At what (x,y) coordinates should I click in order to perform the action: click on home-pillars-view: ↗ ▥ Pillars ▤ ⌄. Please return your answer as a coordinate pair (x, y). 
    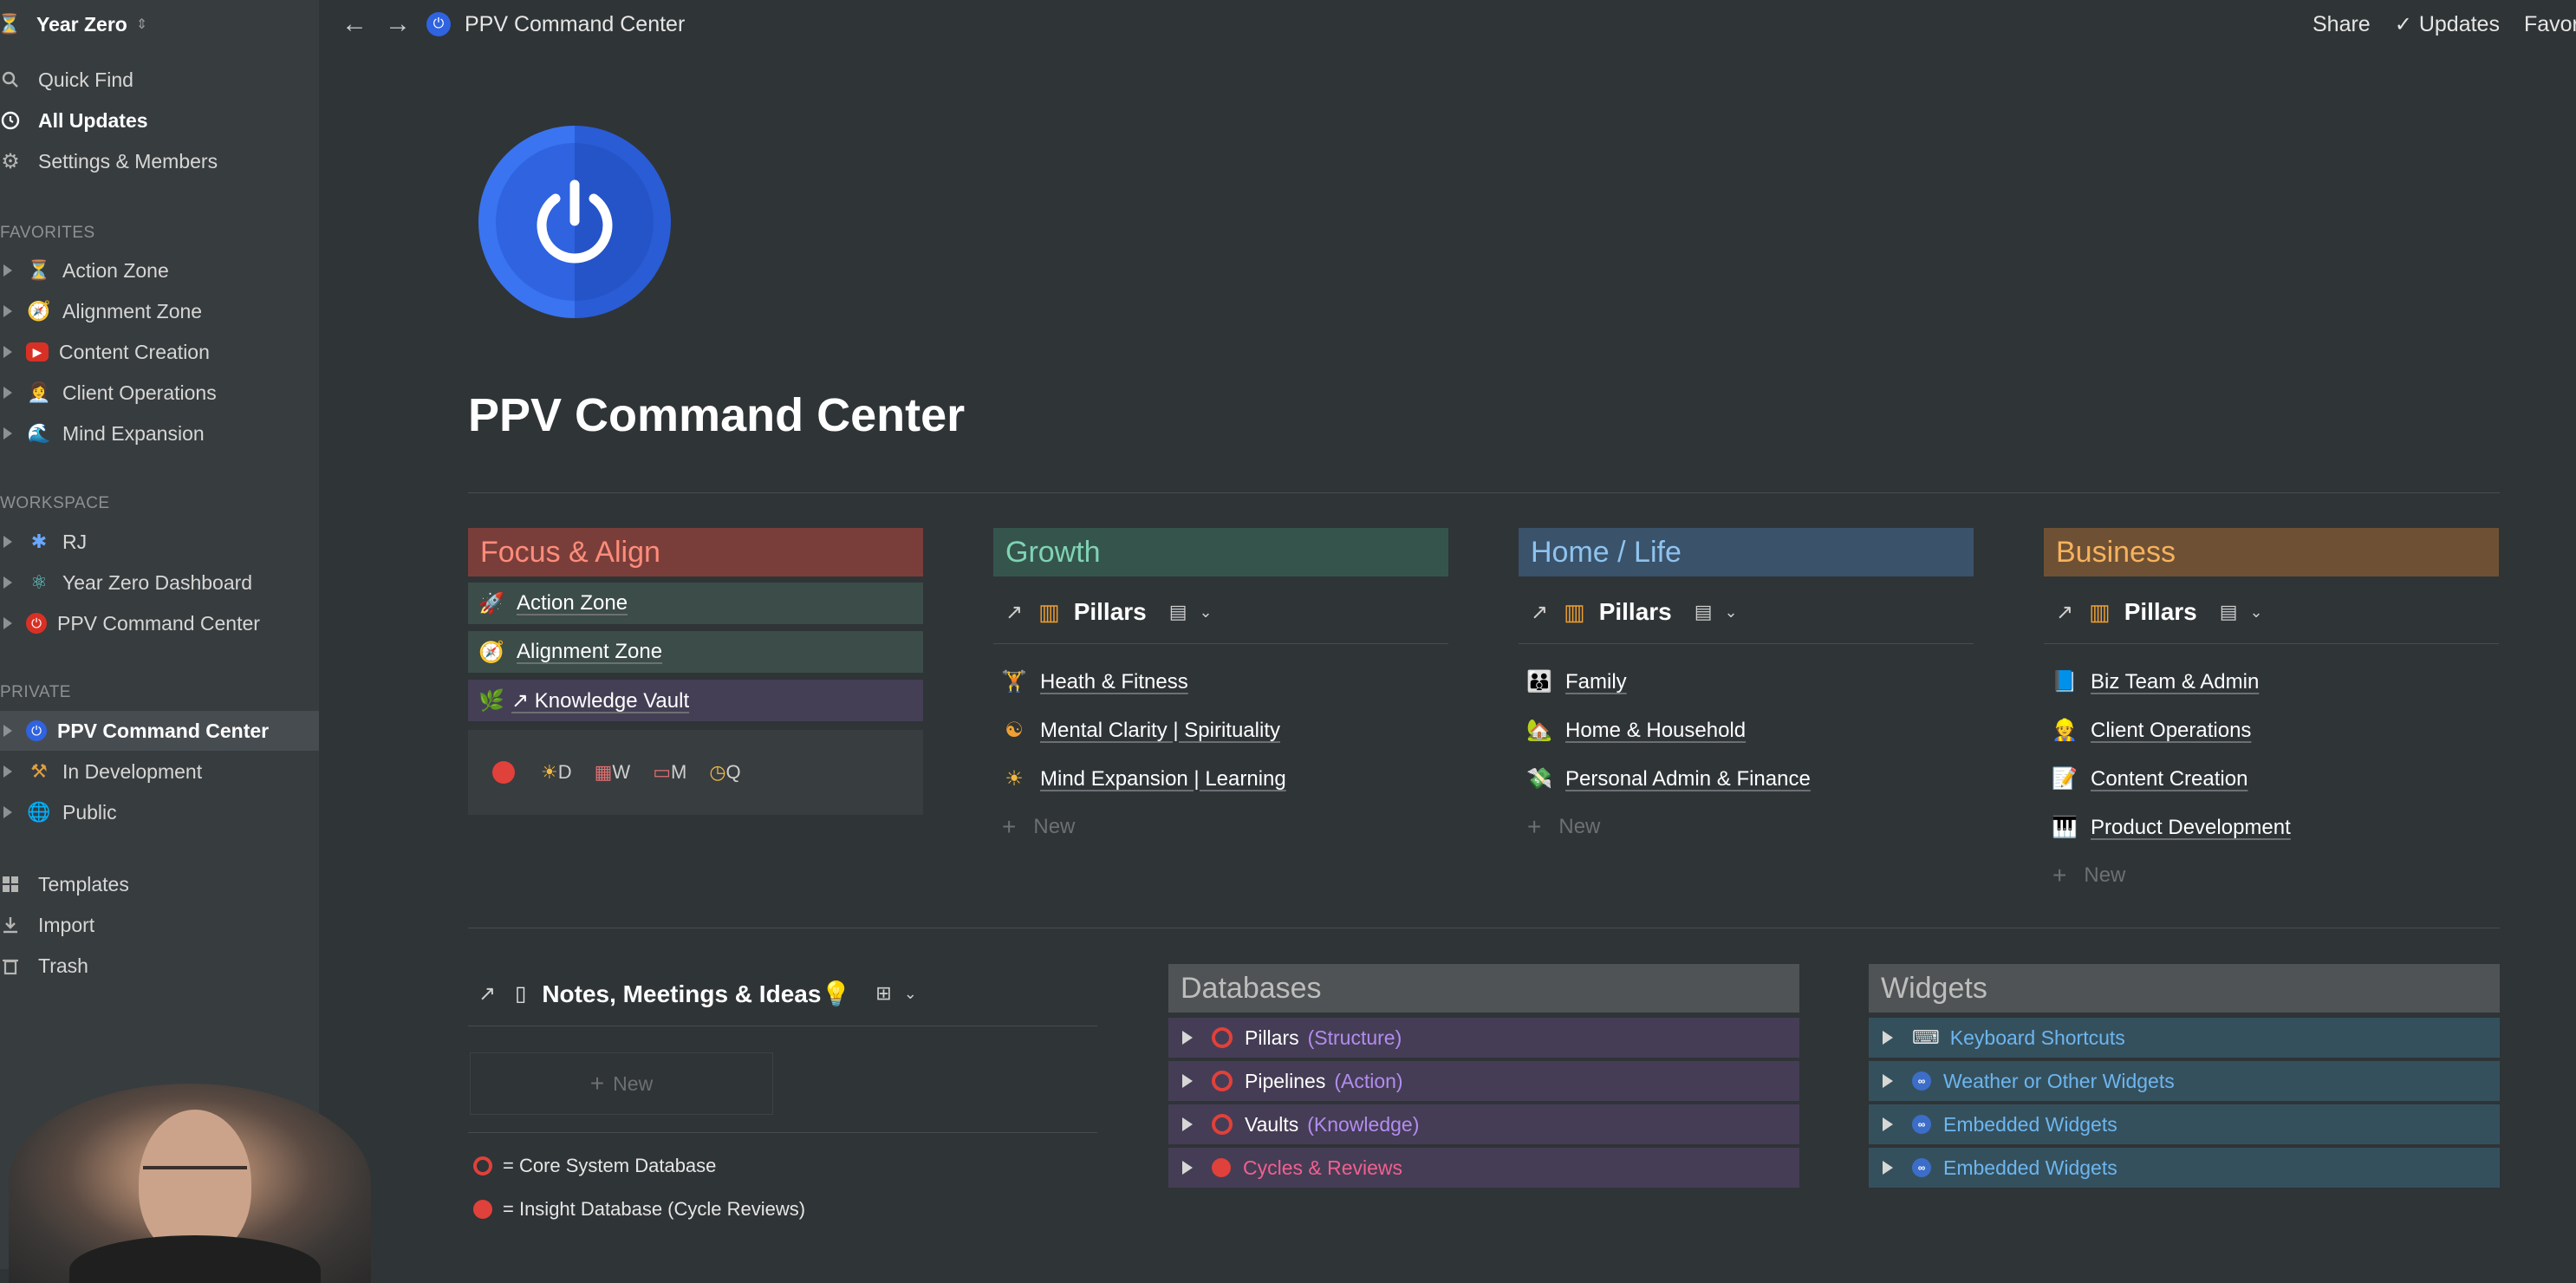
    Looking at the image, I should click on (1634, 612).